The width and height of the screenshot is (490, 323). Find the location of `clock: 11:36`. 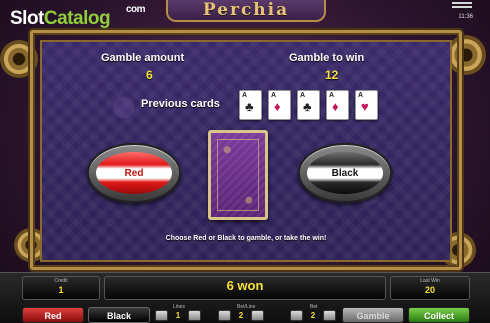

clock: 11:36 is located at coordinates (465, 17).